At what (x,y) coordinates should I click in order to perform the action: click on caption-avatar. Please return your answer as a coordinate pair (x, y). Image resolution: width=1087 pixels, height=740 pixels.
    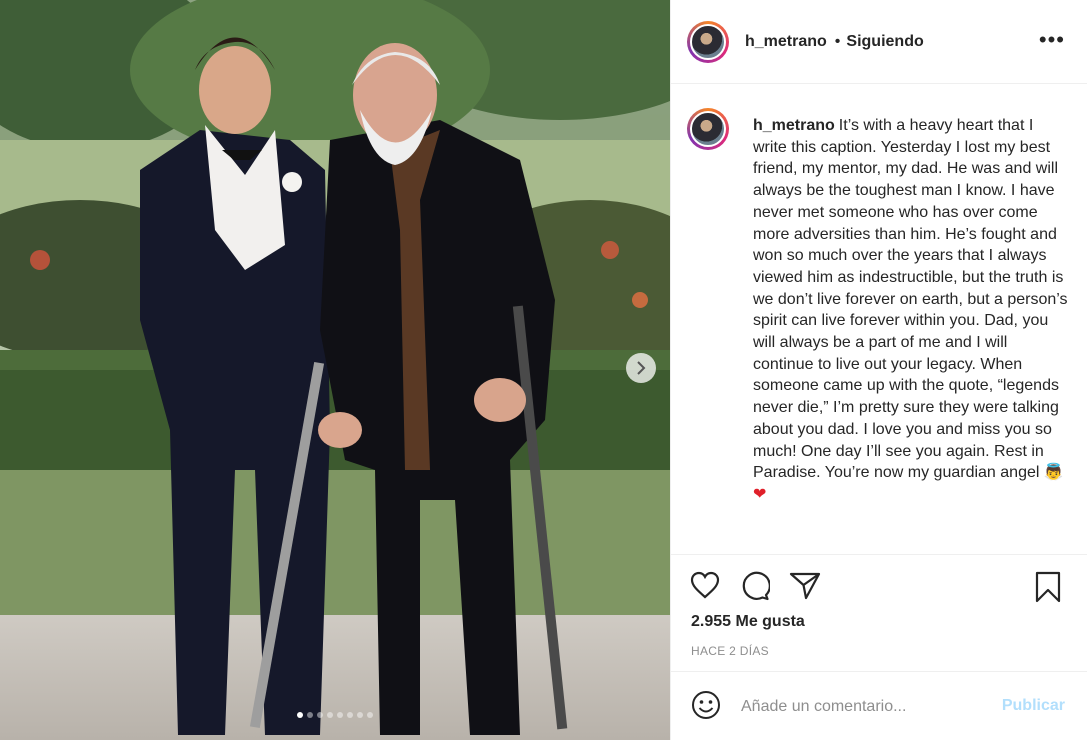
    Looking at the image, I should click on (708, 129).